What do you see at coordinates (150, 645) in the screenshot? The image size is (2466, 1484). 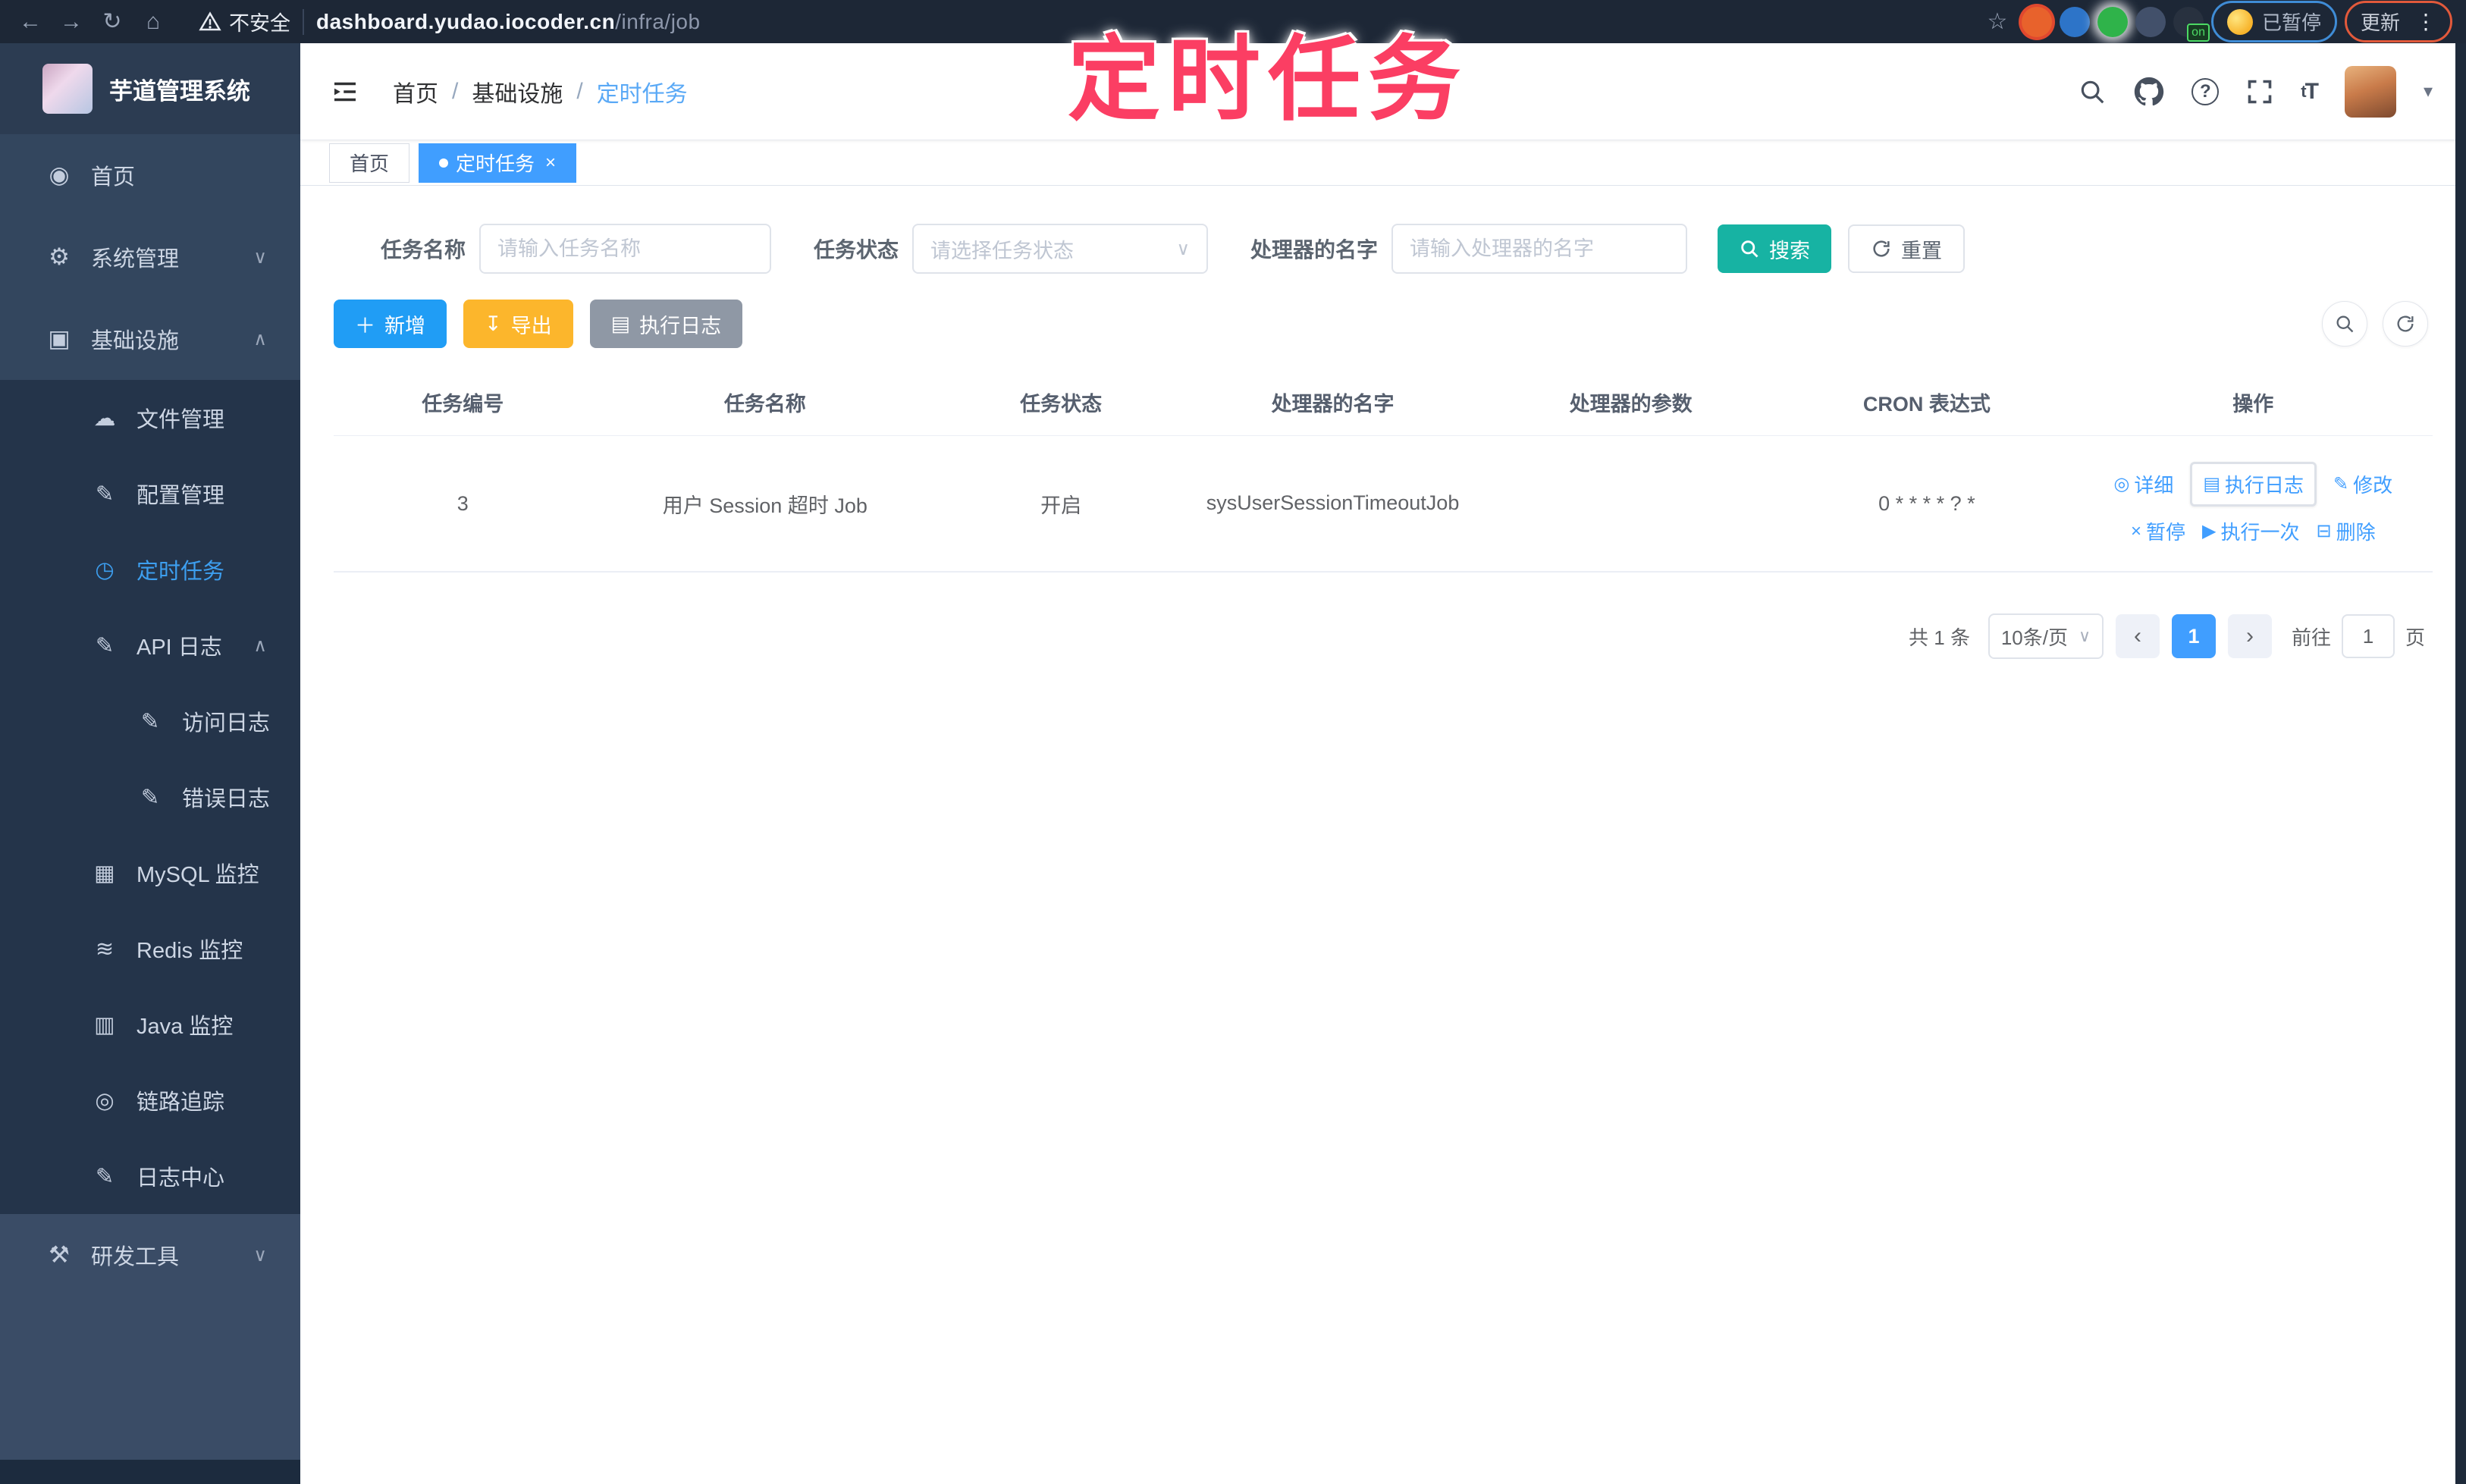 I see `sidebar-item-api-log: ✎ API 日志 ∧` at bounding box center [150, 645].